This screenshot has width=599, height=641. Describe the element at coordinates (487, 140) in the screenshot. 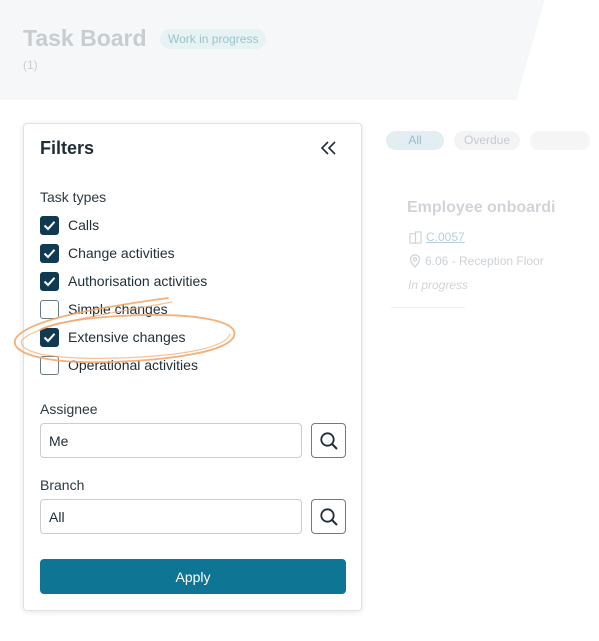

I see `filter-chip-overdue: Overdue` at that location.